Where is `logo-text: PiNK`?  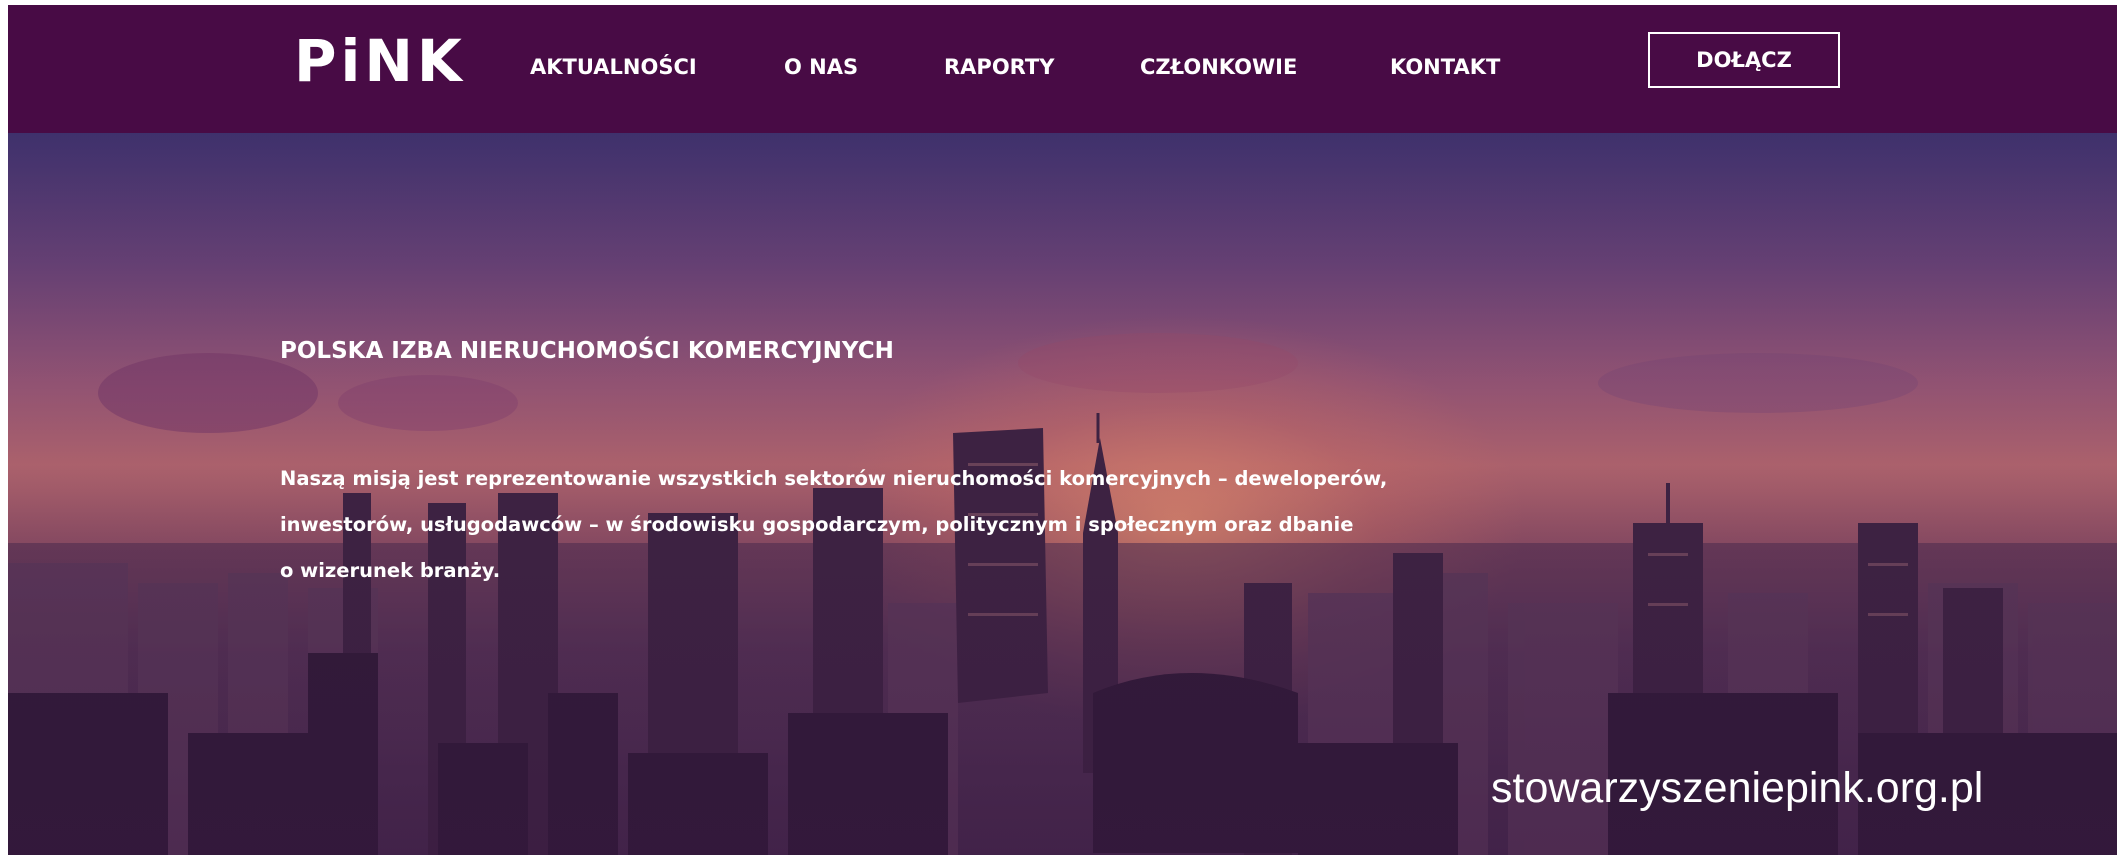 logo-text: PiNK is located at coordinates (380, 61).